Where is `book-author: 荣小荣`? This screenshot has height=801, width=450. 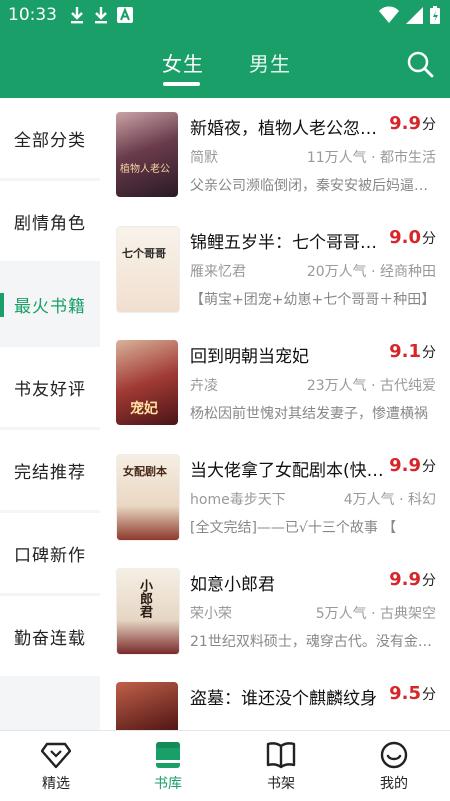 book-author: 荣小荣 is located at coordinates (211, 614).